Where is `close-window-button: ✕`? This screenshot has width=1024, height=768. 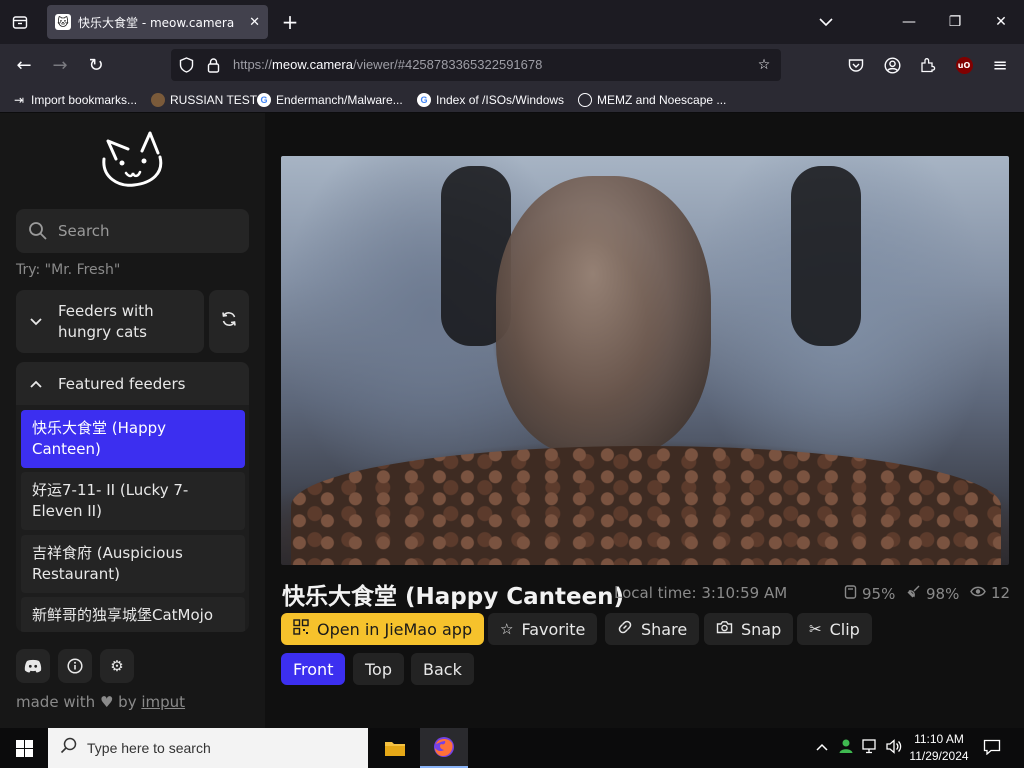 close-window-button: ✕ is located at coordinates (1001, 22).